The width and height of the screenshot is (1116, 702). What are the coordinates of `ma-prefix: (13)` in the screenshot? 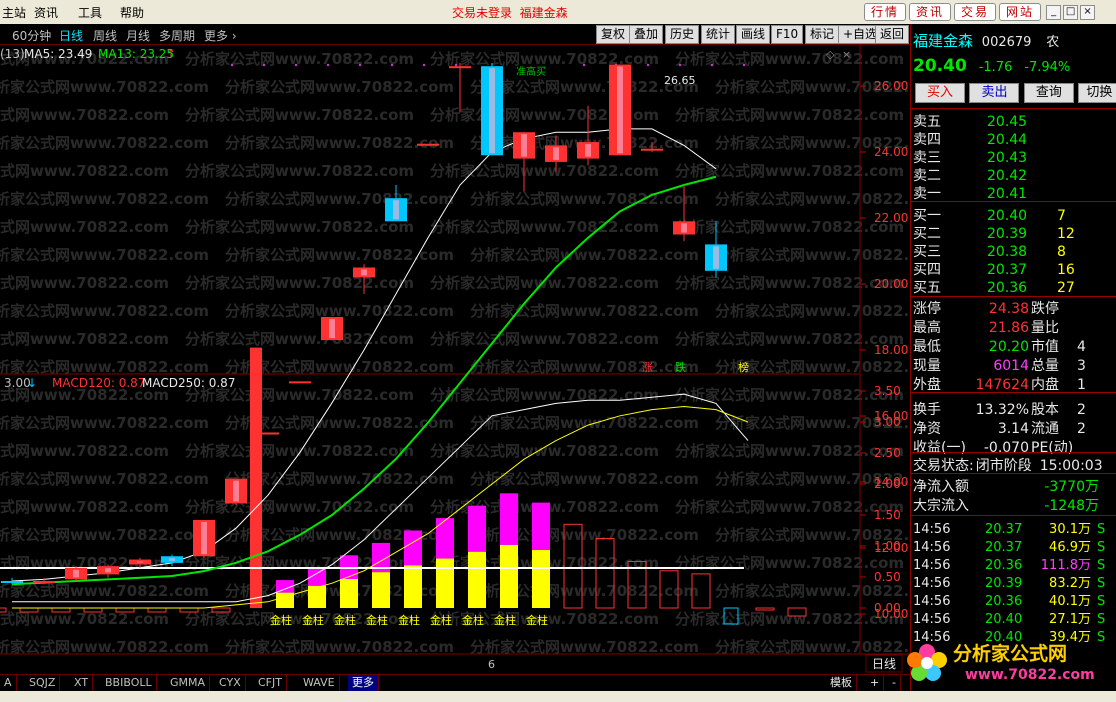 It's located at (12, 54).